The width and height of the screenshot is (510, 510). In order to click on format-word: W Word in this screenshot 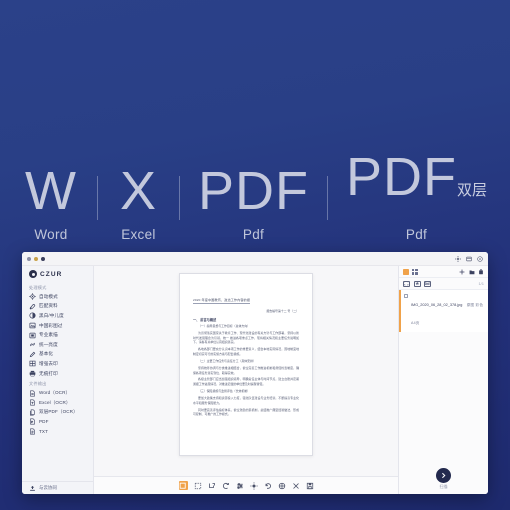, I will do `click(51, 203)`.